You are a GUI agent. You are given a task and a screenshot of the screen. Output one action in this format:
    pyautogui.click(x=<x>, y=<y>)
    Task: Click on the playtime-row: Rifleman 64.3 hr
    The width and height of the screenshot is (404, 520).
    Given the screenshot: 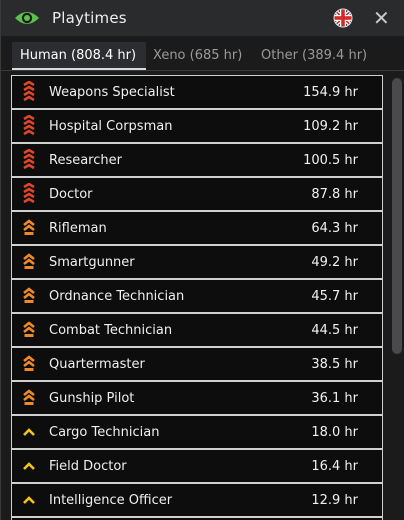 What is the action you would take?
    pyautogui.click(x=197, y=228)
    